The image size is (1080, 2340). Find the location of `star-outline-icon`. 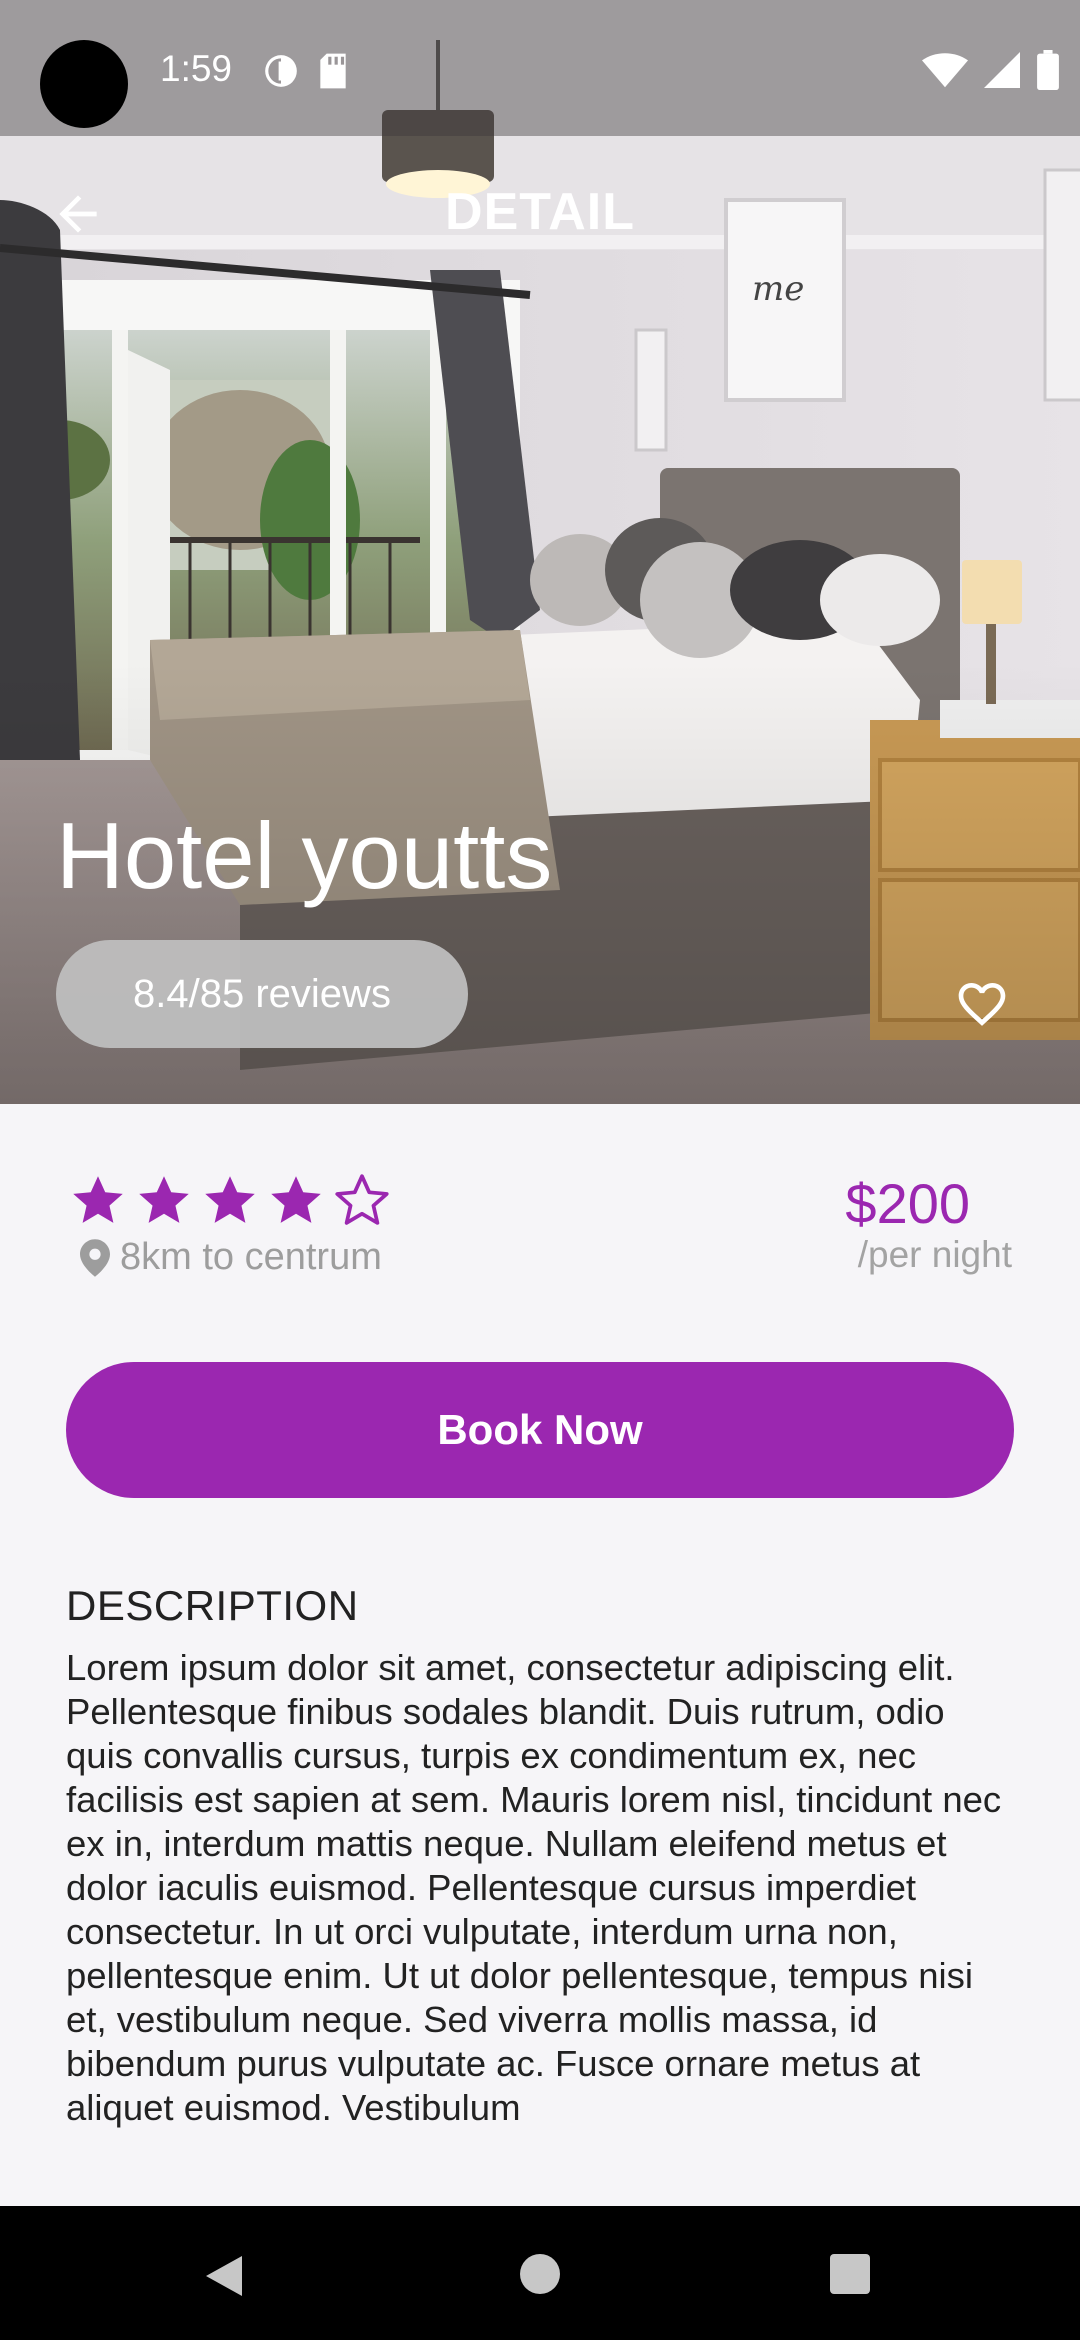

star-outline-icon is located at coordinates (362, 1199).